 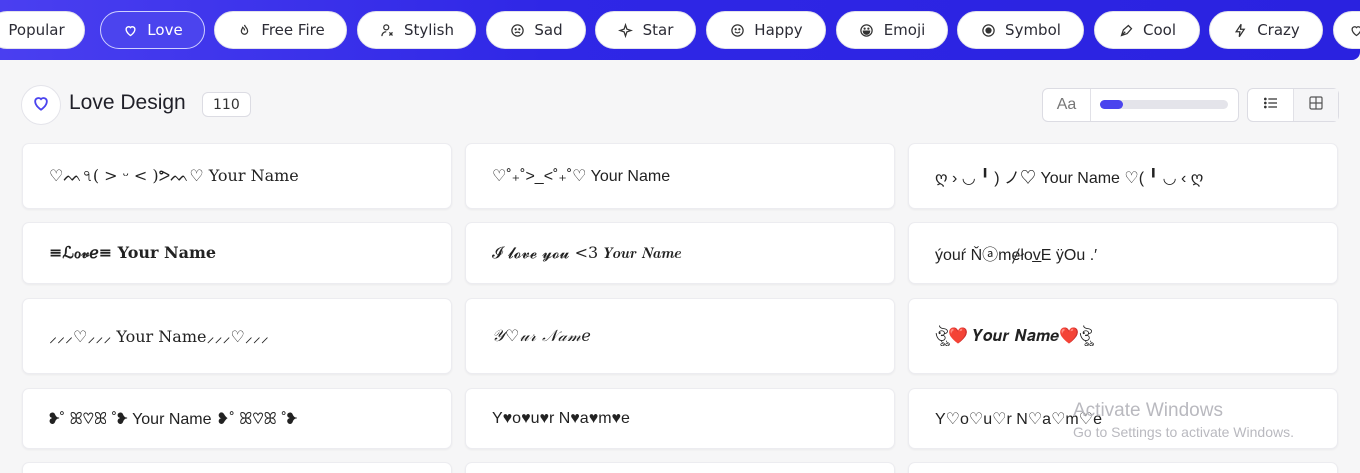 What do you see at coordinates (127, 102) in the screenshot?
I see `page-title: Love Design` at bounding box center [127, 102].